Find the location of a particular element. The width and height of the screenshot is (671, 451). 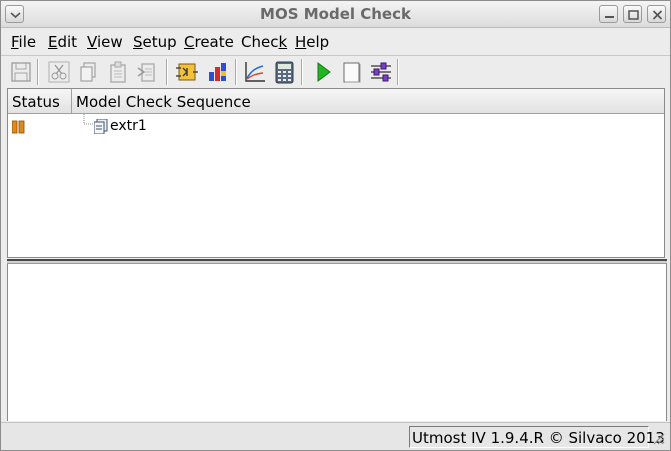

chart-bars-button is located at coordinates (217, 72).